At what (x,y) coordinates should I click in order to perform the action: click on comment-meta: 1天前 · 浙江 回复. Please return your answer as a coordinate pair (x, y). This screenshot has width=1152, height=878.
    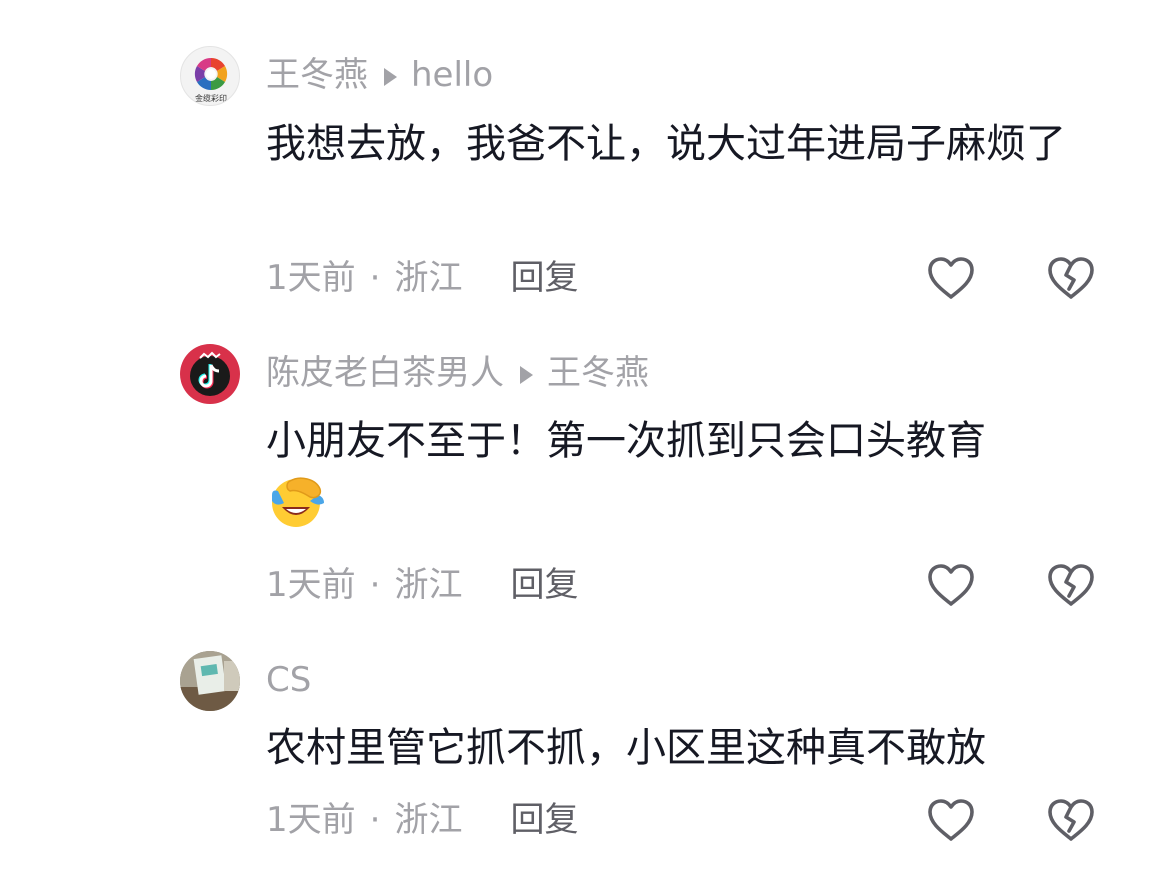
    Looking at the image, I should click on (422, 820).